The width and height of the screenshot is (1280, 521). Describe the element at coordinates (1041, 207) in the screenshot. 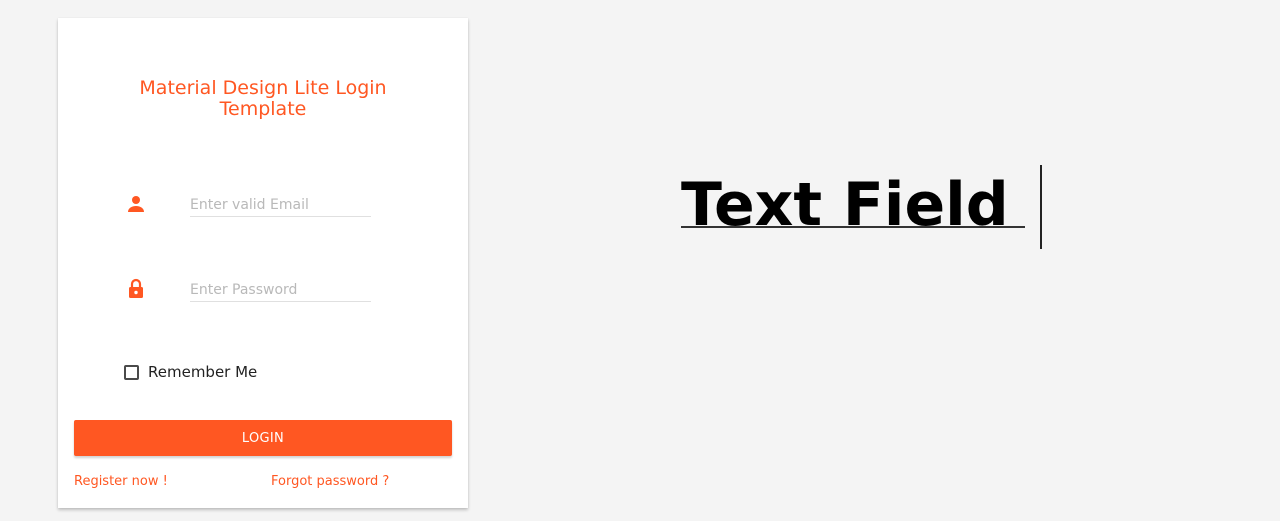

I see `text-cursor` at that location.